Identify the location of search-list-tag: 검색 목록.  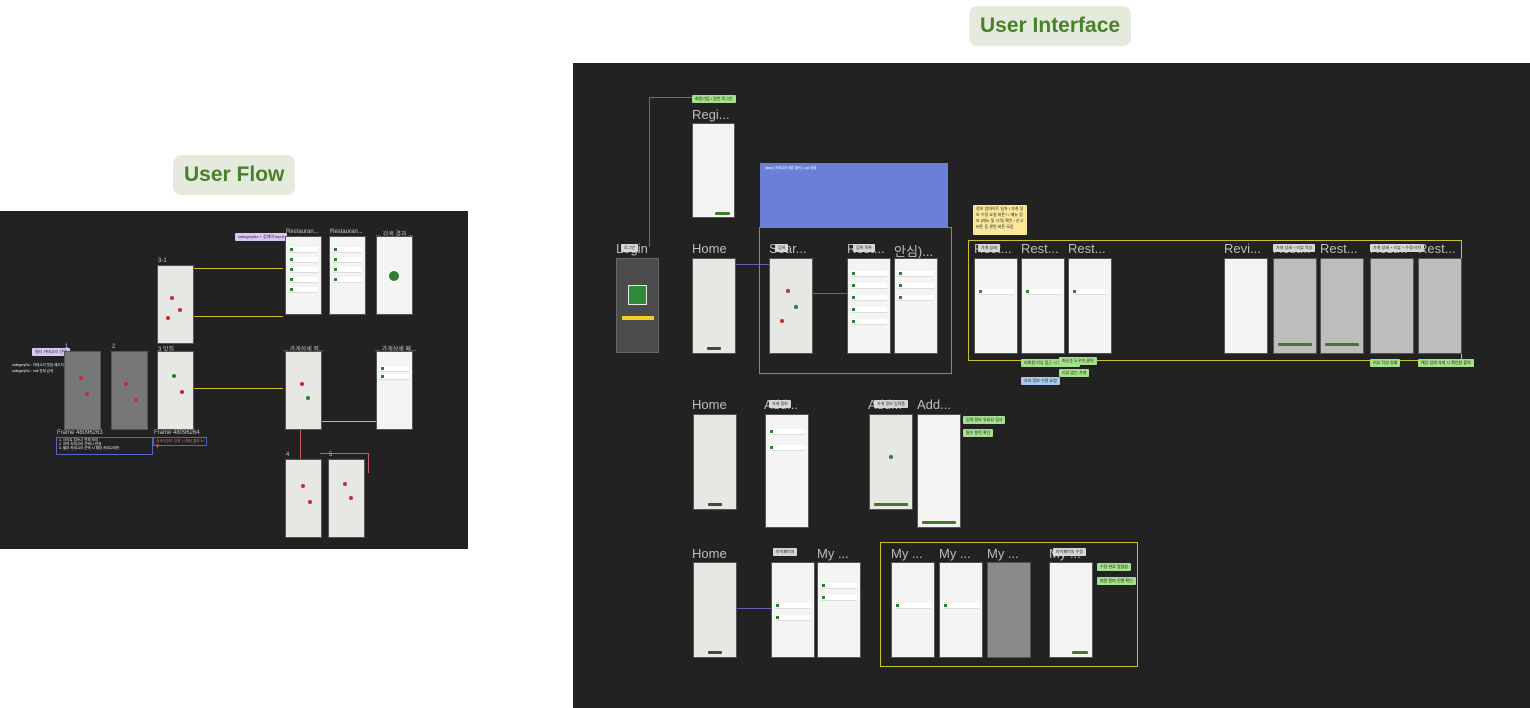
(864, 248).